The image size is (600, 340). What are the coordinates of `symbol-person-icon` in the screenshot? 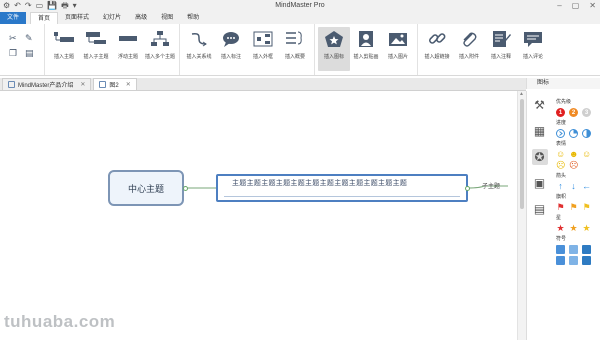 It's located at (560, 249).